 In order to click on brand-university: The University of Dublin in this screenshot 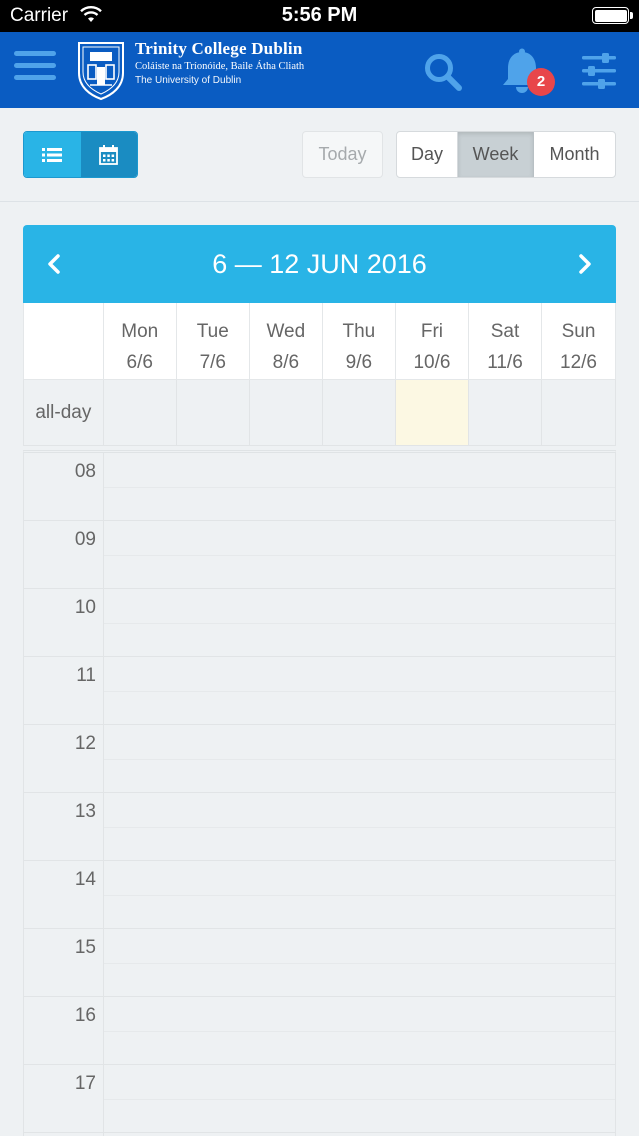, I will do `click(188, 80)`.